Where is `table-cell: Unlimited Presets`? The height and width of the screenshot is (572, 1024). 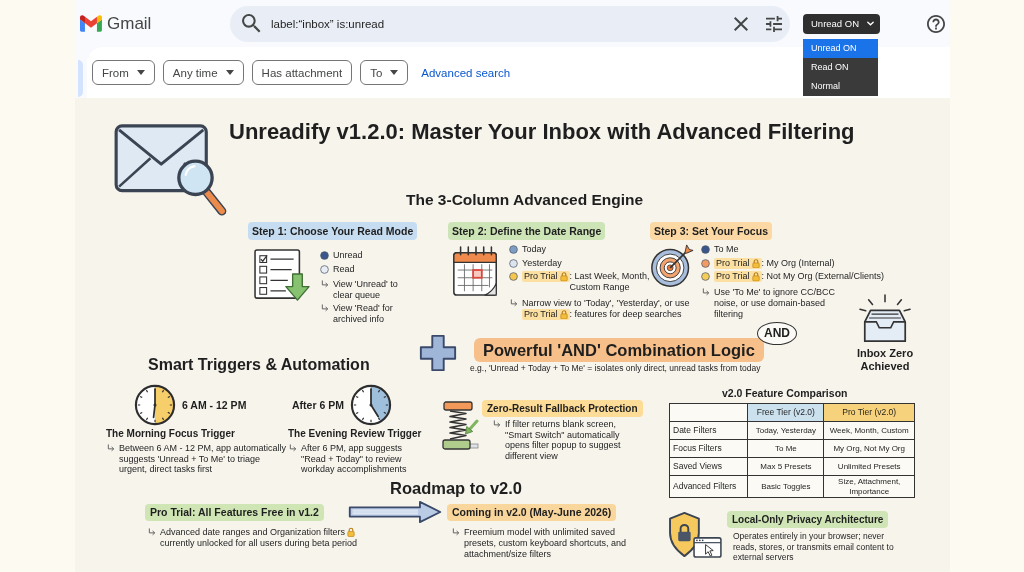 table-cell: Unlimited Presets is located at coordinates (869, 466).